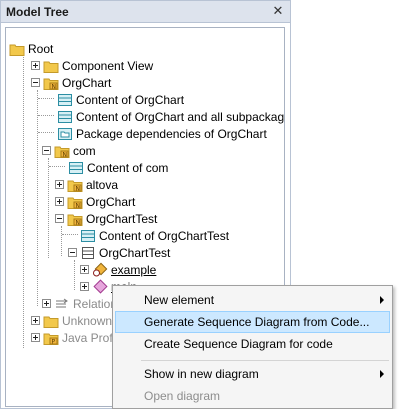 The width and height of the screenshot is (402, 409). I want to click on tree-item-label: Root, so click(41, 48).